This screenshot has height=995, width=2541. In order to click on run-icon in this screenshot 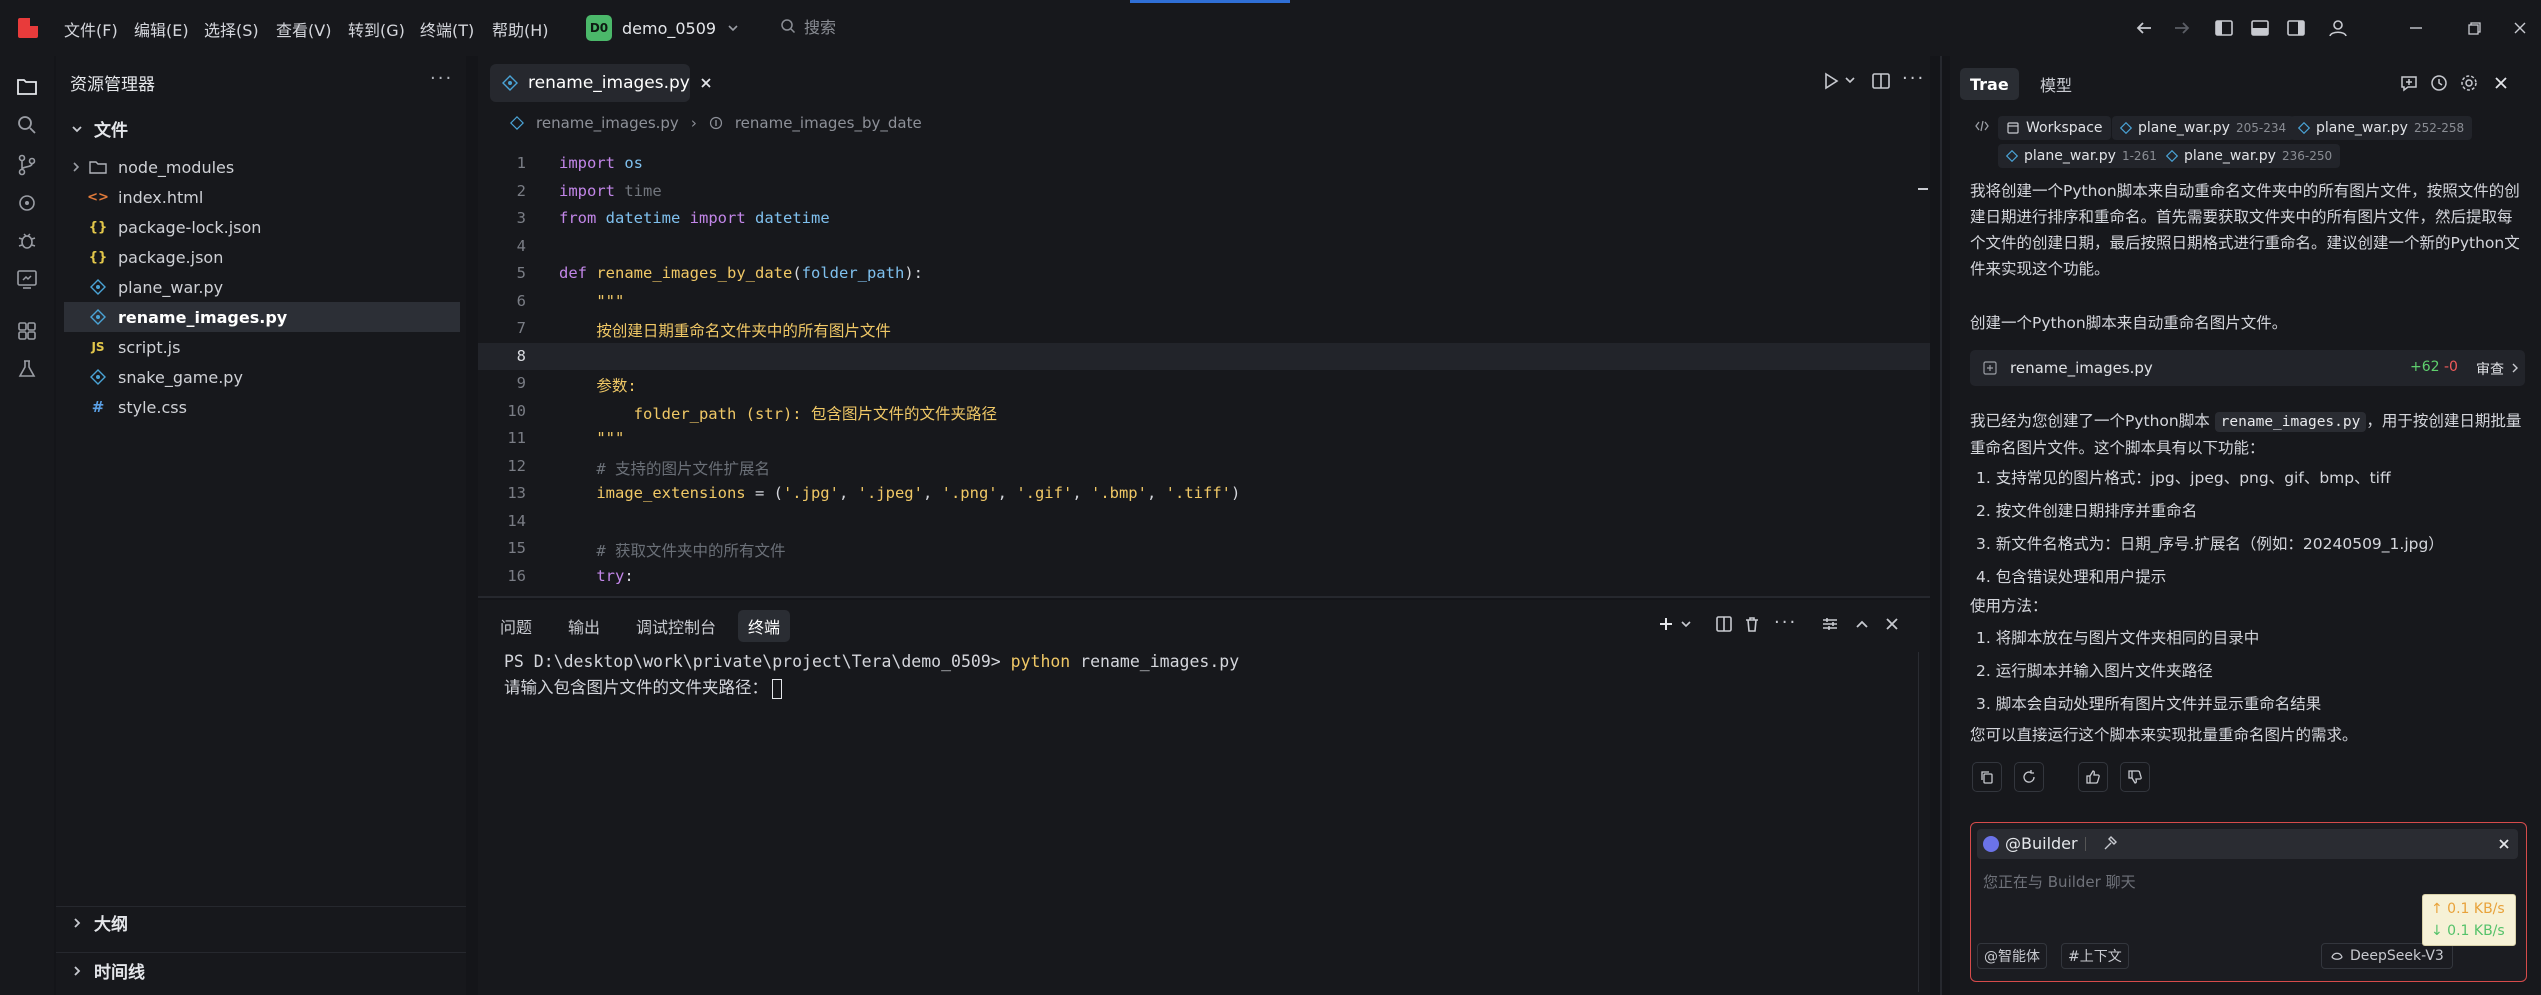, I will do `click(1831, 81)`.